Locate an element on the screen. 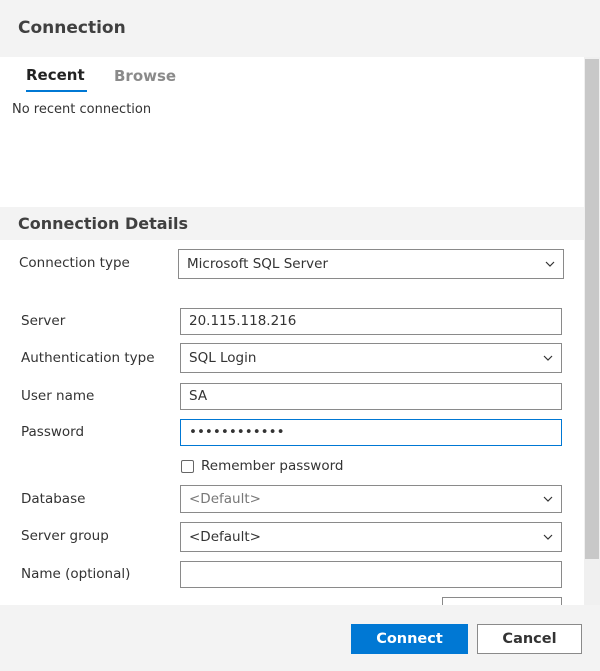 Image resolution: width=600 pixels, height=671 pixels. dialog-footer: Connect Cancel is located at coordinates (300, 638).